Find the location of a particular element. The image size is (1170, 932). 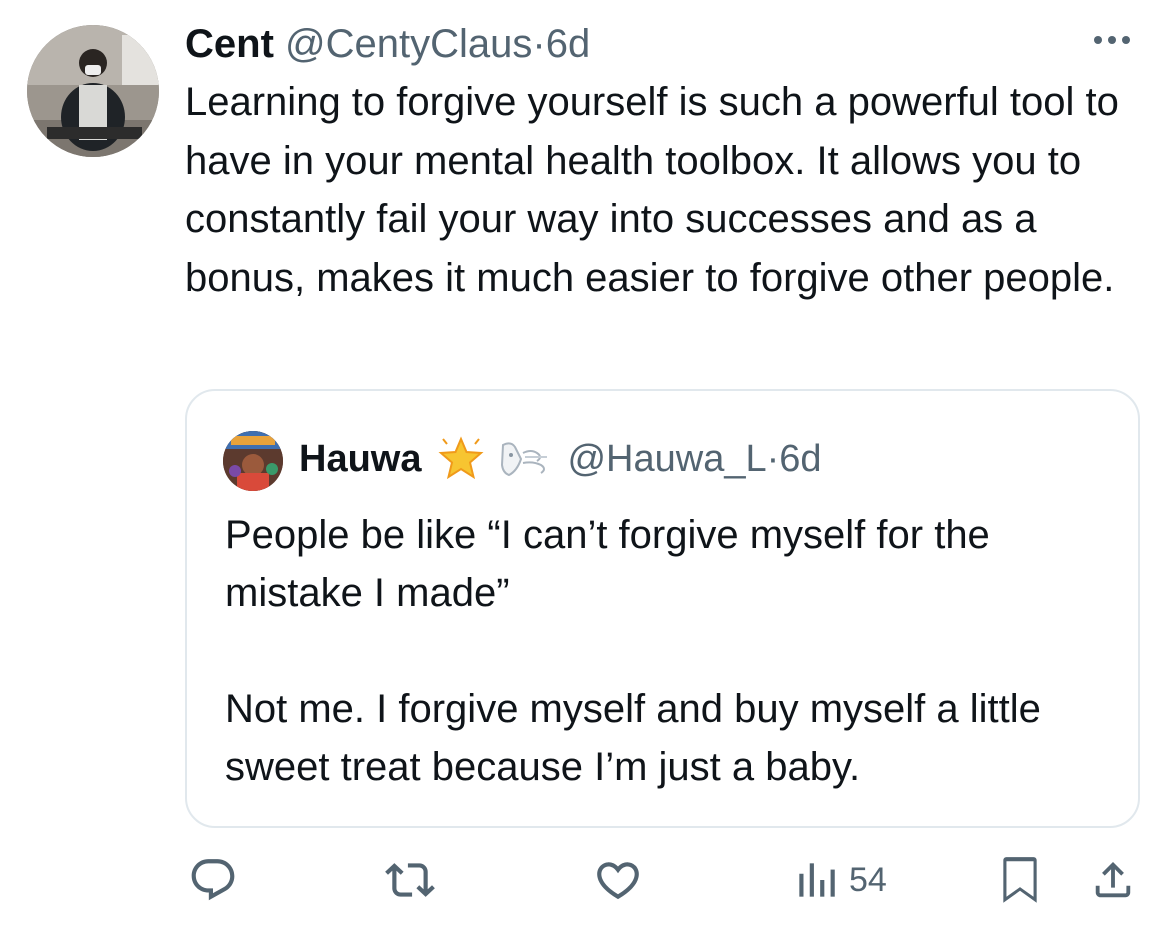

quoted-author-avatar is located at coordinates (253, 461).